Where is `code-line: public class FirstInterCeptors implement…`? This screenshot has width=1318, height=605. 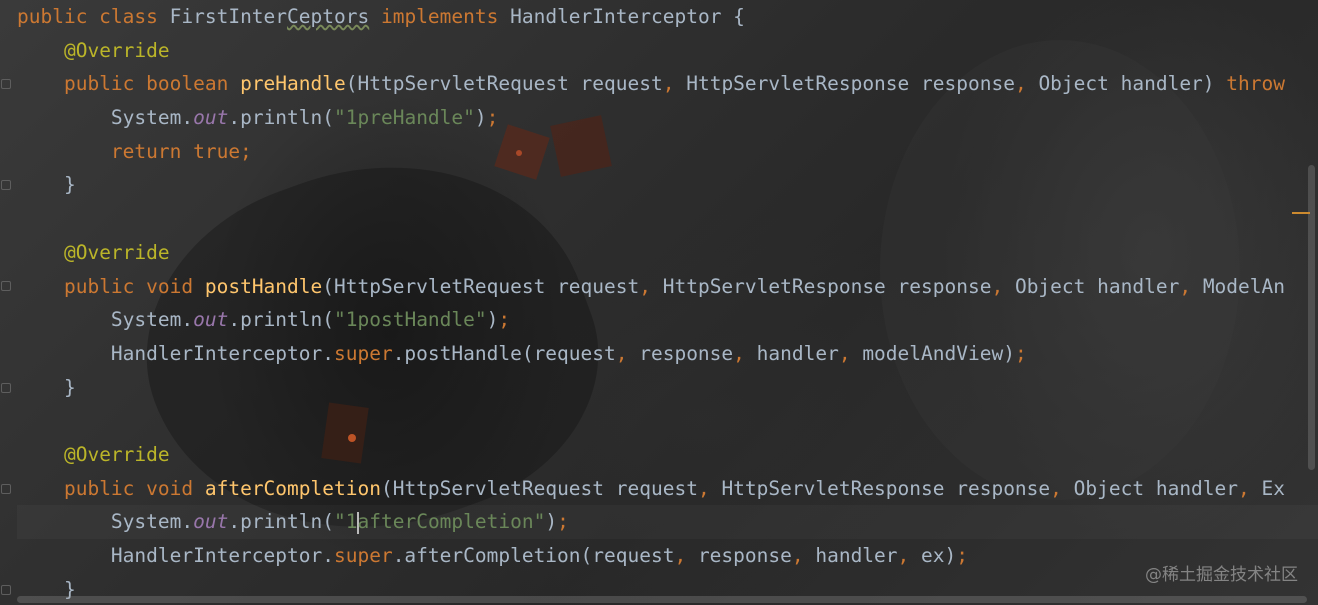
code-line: public class FirstInterCeptors implement… is located at coordinates (667, 17).